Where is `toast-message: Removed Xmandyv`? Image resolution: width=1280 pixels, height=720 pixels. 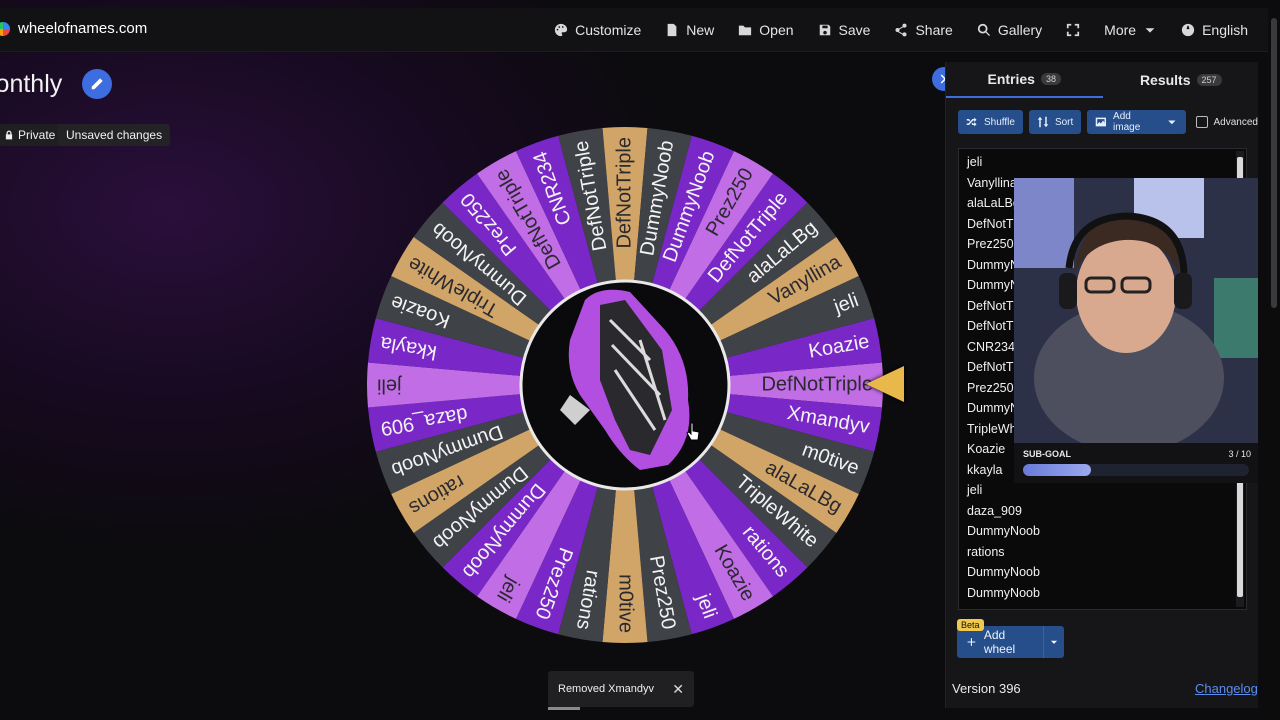 toast-message: Removed Xmandyv is located at coordinates (606, 689).